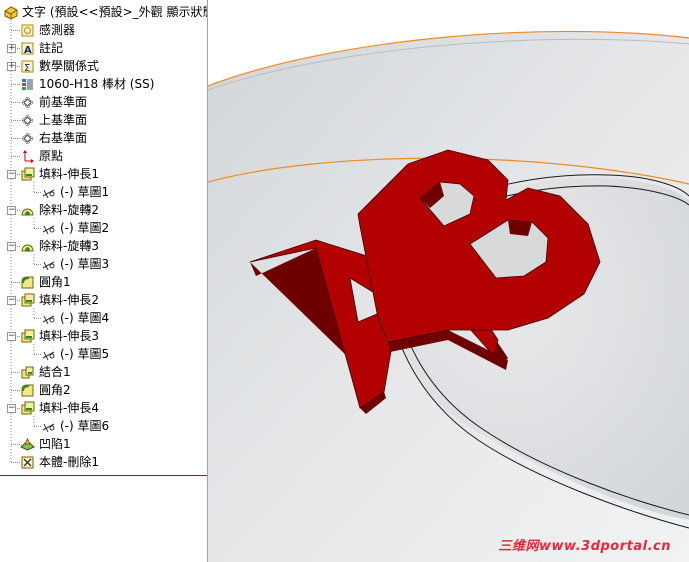 The width and height of the screenshot is (689, 562). I want to click on tree-item-sensors: 感測器, so click(47, 30).